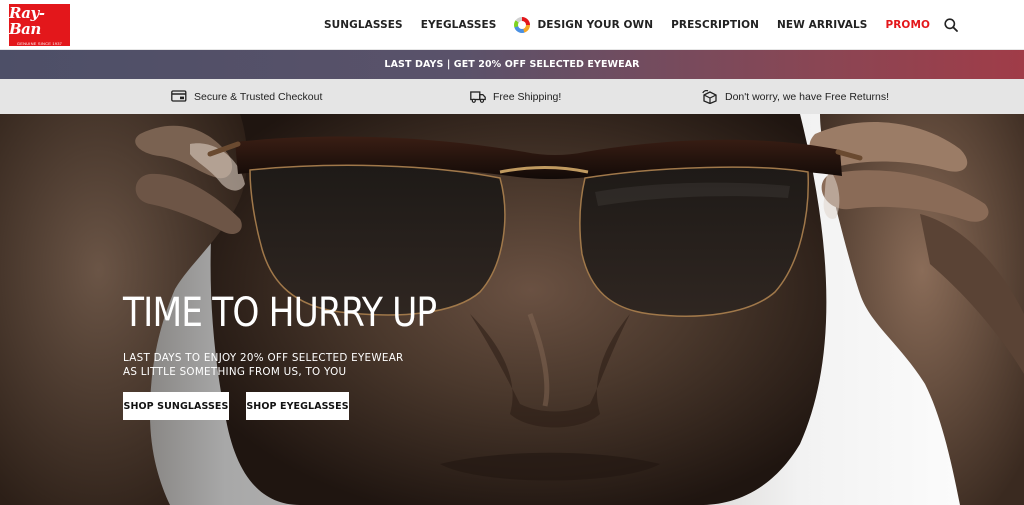 Image resolution: width=1024 pixels, height=505 pixels. I want to click on hero-title: TIME TO HURRY UP, so click(280, 313).